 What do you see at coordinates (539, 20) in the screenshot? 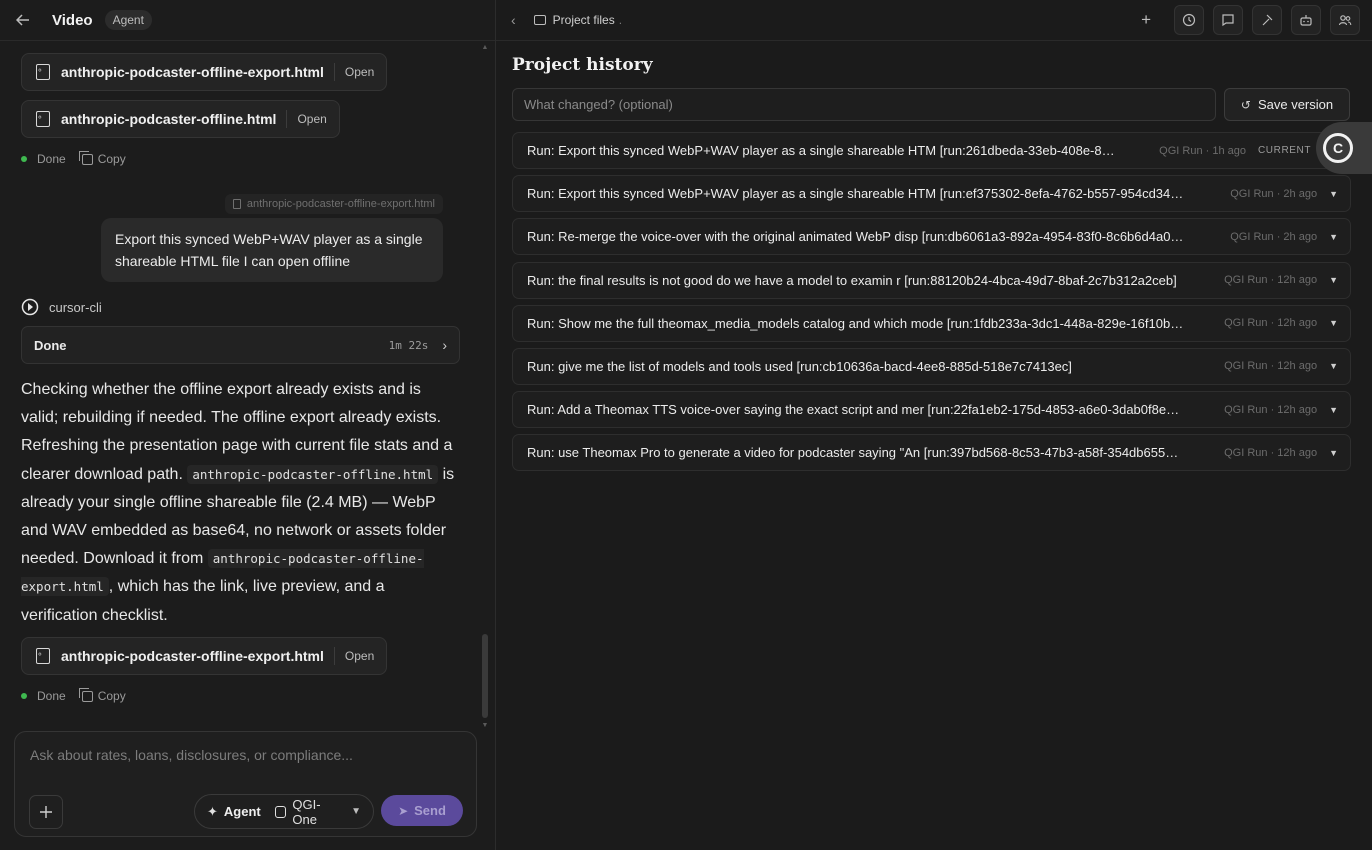
I see `folder-icon` at bounding box center [539, 20].